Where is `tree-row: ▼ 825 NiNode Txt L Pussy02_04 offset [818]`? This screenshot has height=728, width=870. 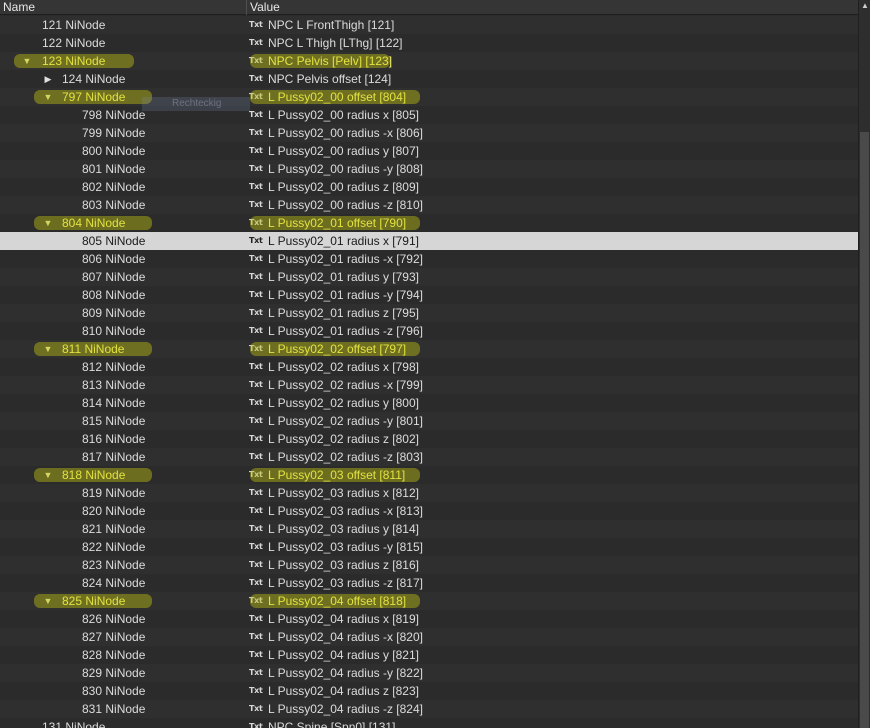
tree-row: ▼ 825 NiNode Txt L Pussy02_04 offset [818] is located at coordinates (429, 601).